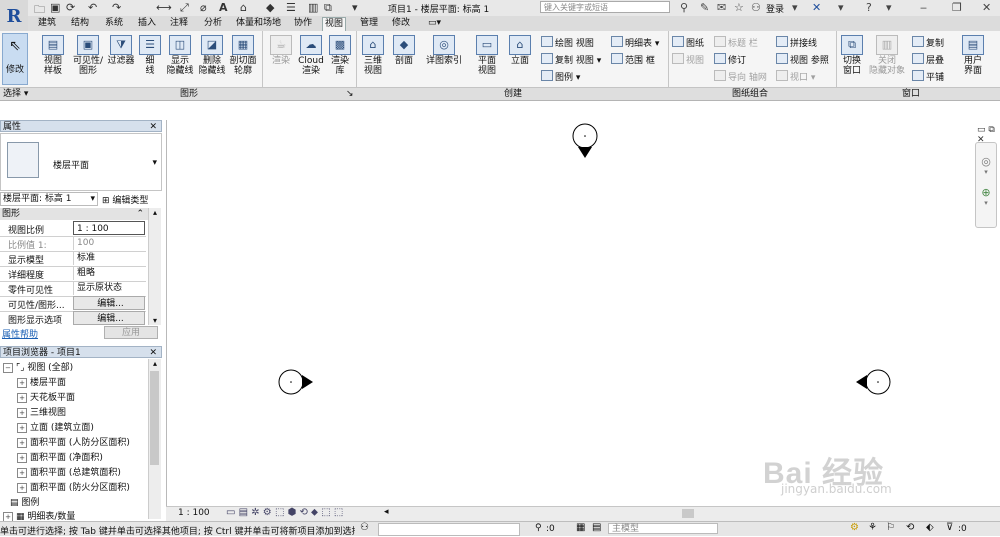 This screenshot has width=1000, height=537. Describe the element at coordinates (20, 333) in the screenshot. I see `properties-help-link: 属性帮助` at that location.